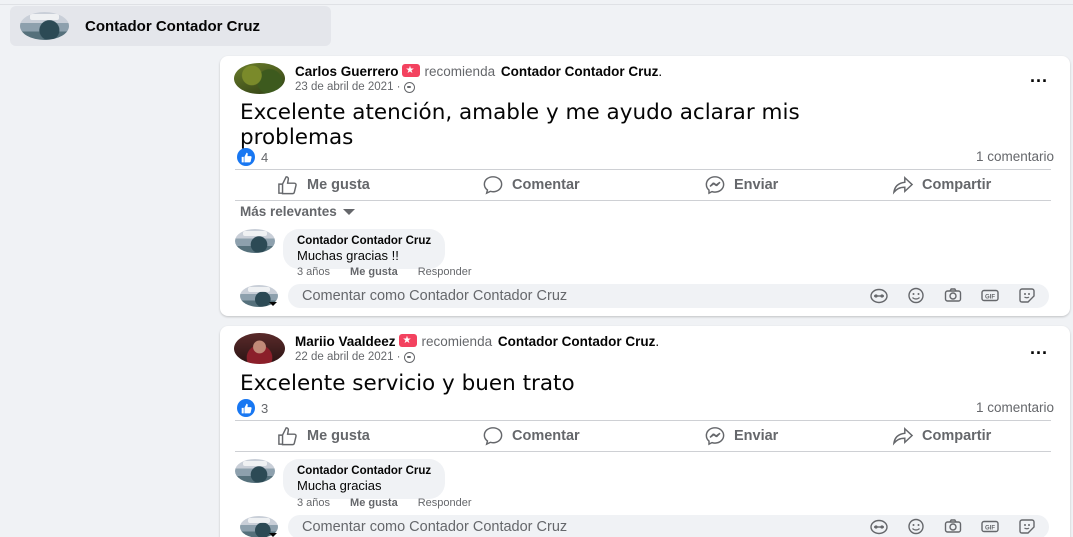 Image resolution: width=1073 pixels, height=537 pixels. What do you see at coordinates (339, 485) in the screenshot?
I see `comment-text: Mucha gracias` at bounding box center [339, 485].